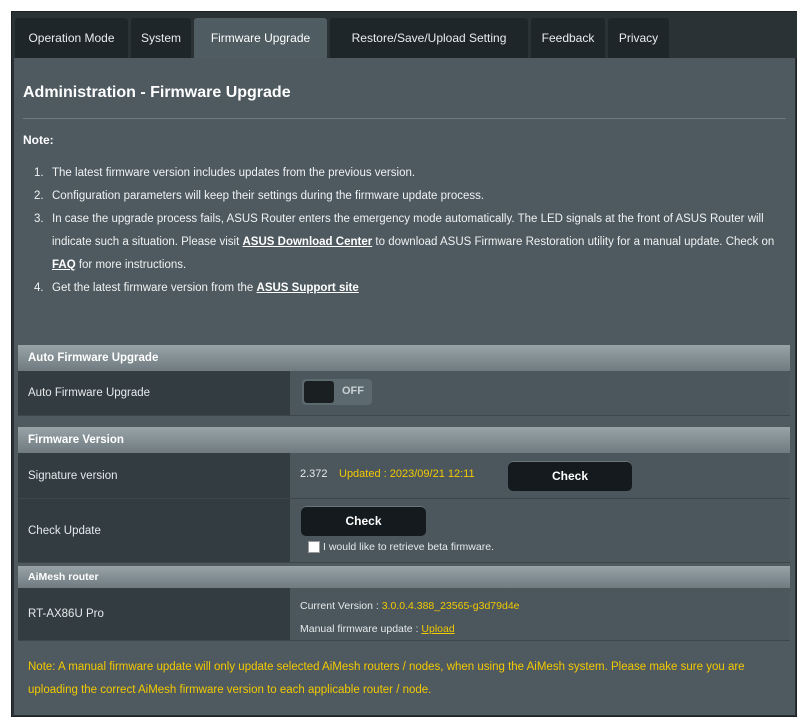  Describe the element at coordinates (337, 392) in the screenshot. I see `auto-upgrade-toggle: OFF` at that location.